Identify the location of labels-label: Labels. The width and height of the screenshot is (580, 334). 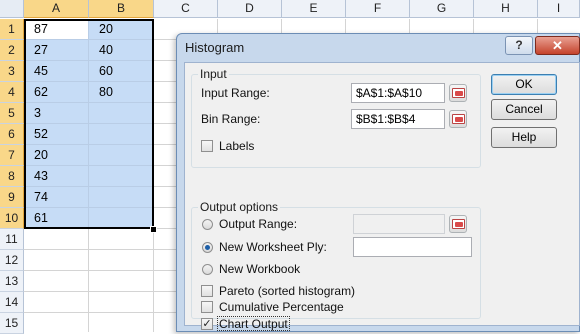
(237, 146).